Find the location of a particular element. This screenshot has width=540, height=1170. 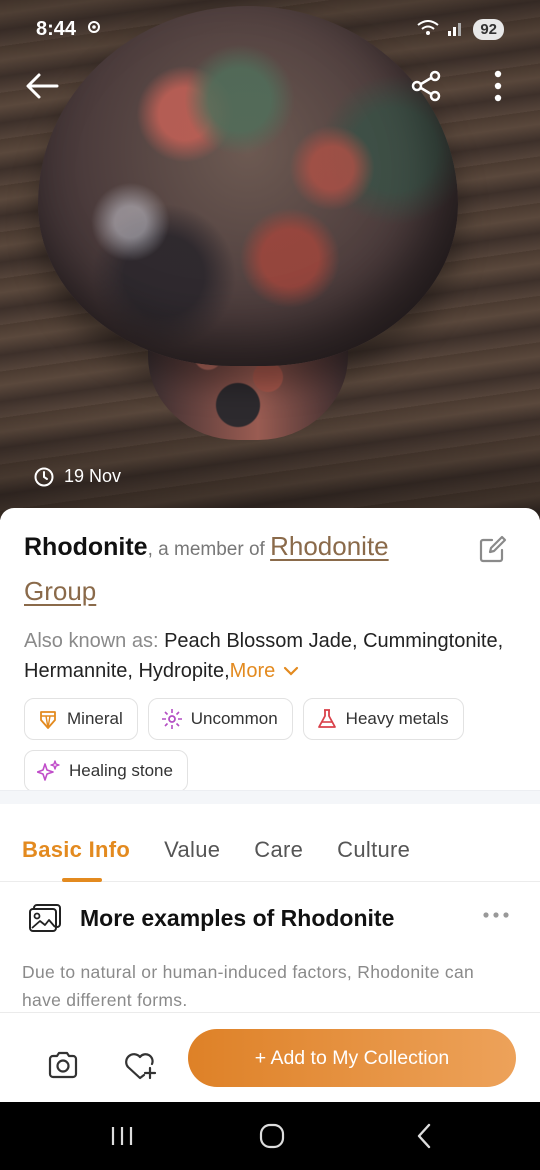

tag-label: Mineral is located at coordinates (95, 718).